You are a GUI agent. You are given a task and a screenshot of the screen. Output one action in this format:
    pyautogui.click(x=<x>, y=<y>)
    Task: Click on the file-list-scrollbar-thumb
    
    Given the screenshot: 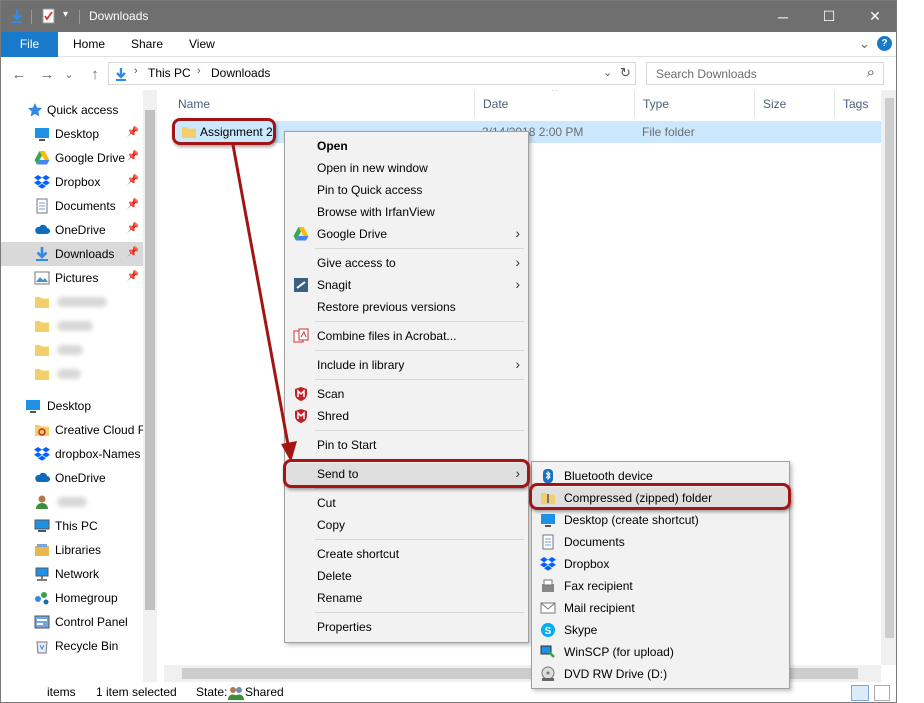 What is the action you would take?
    pyautogui.click(x=889, y=368)
    